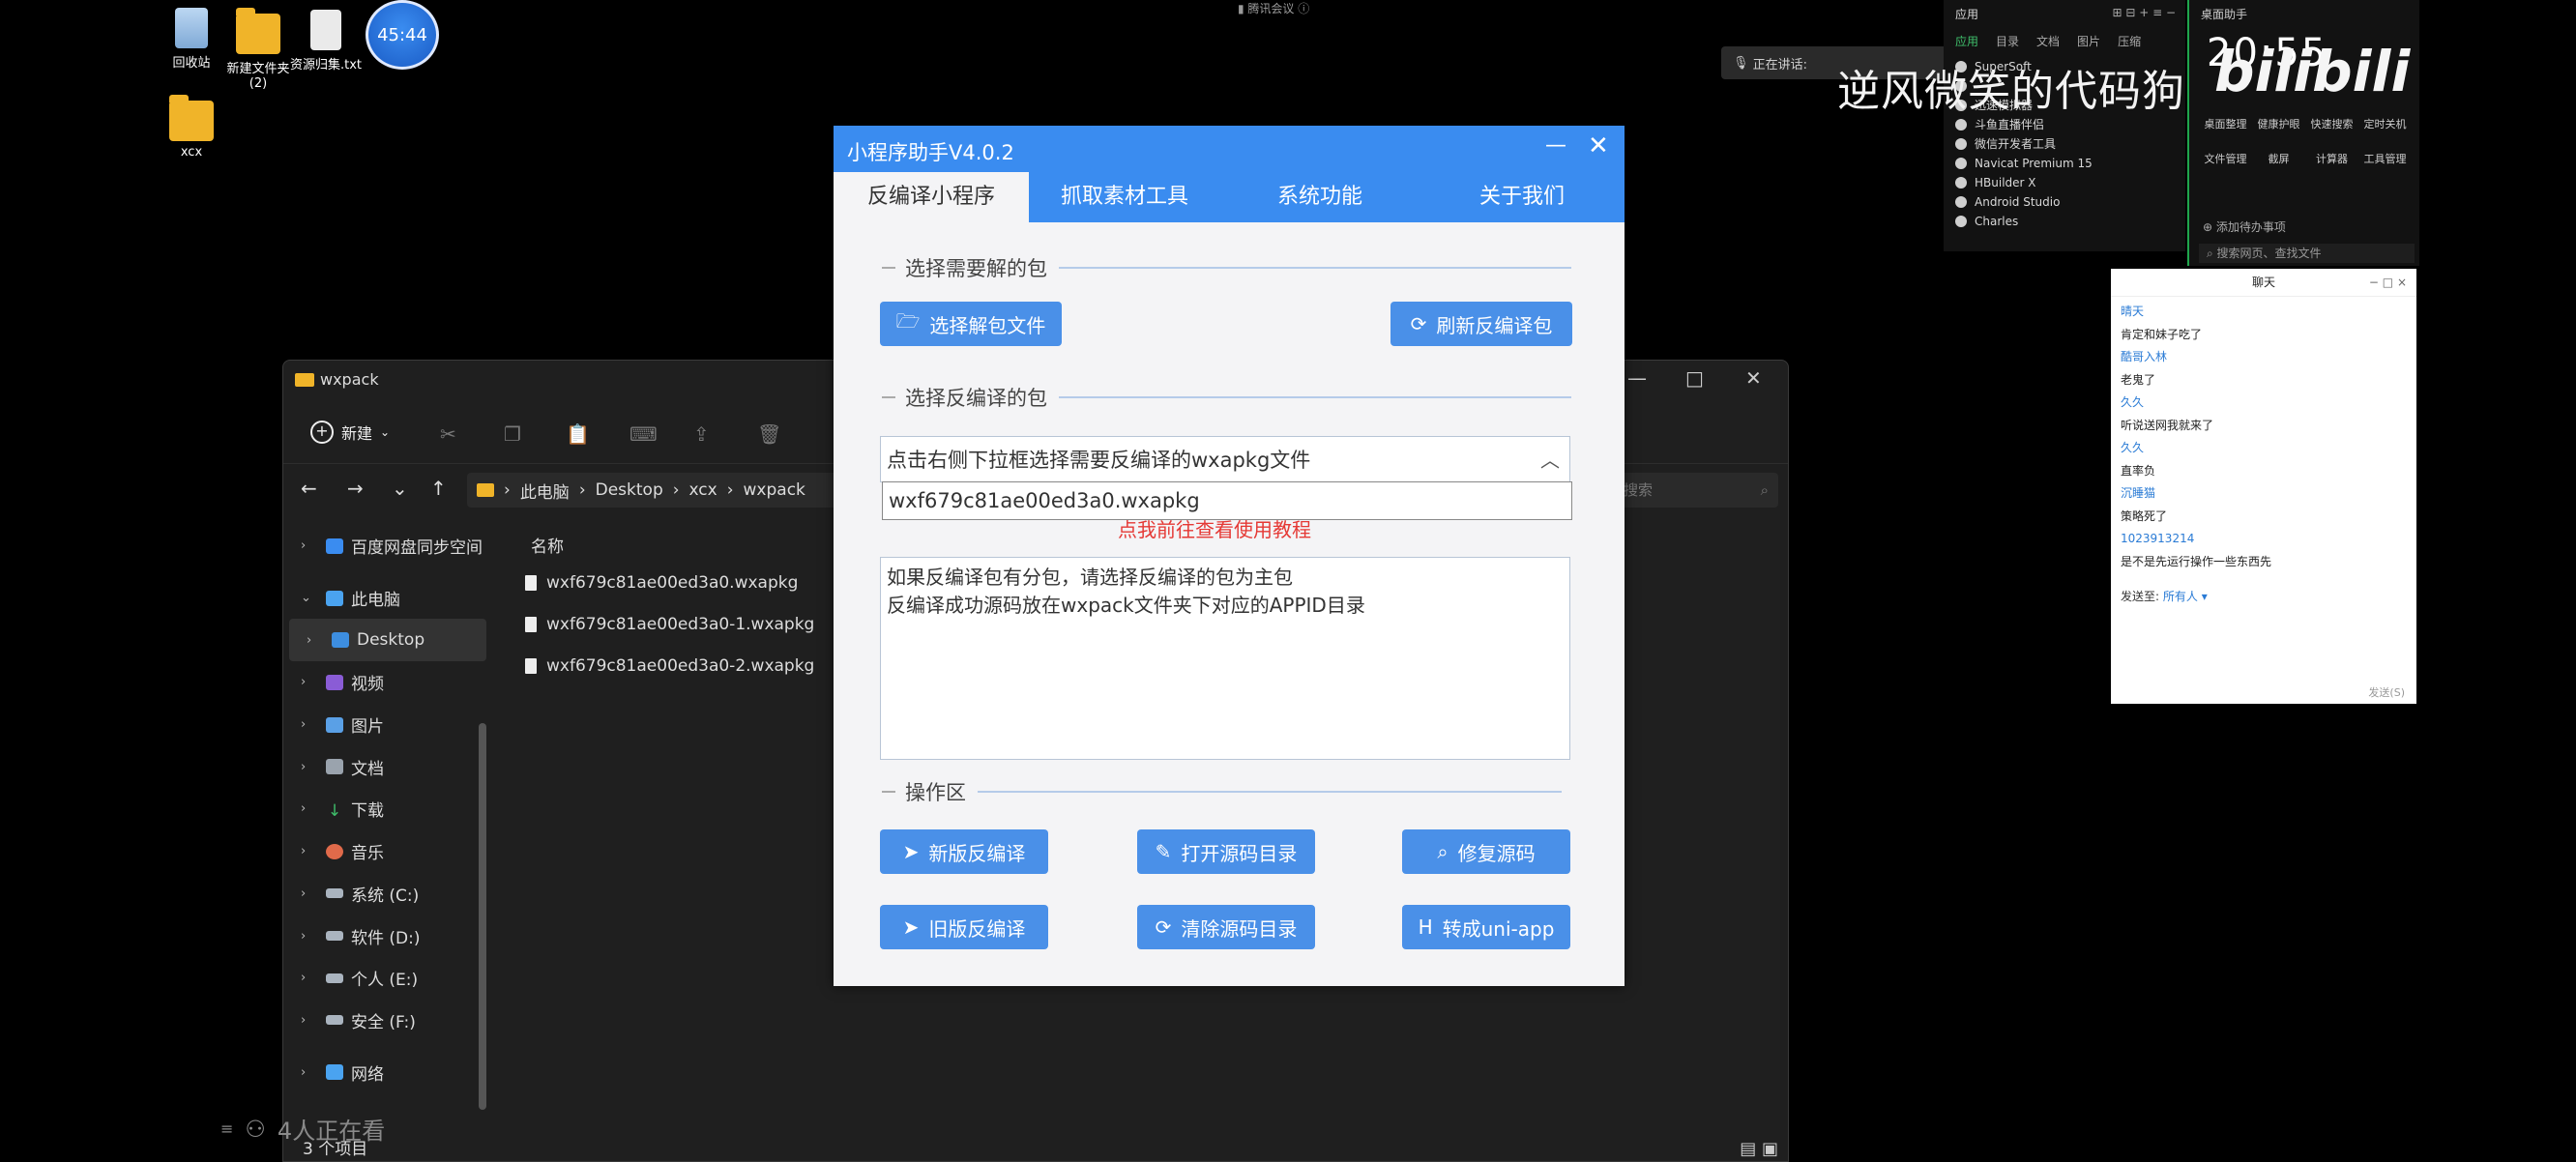 Image resolution: width=2576 pixels, height=1162 pixels. What do you see at coordinates (2225, 158) in the screenshot?
I see `desk-helper-action: 文件管理` at bounding box center [2225, 158].